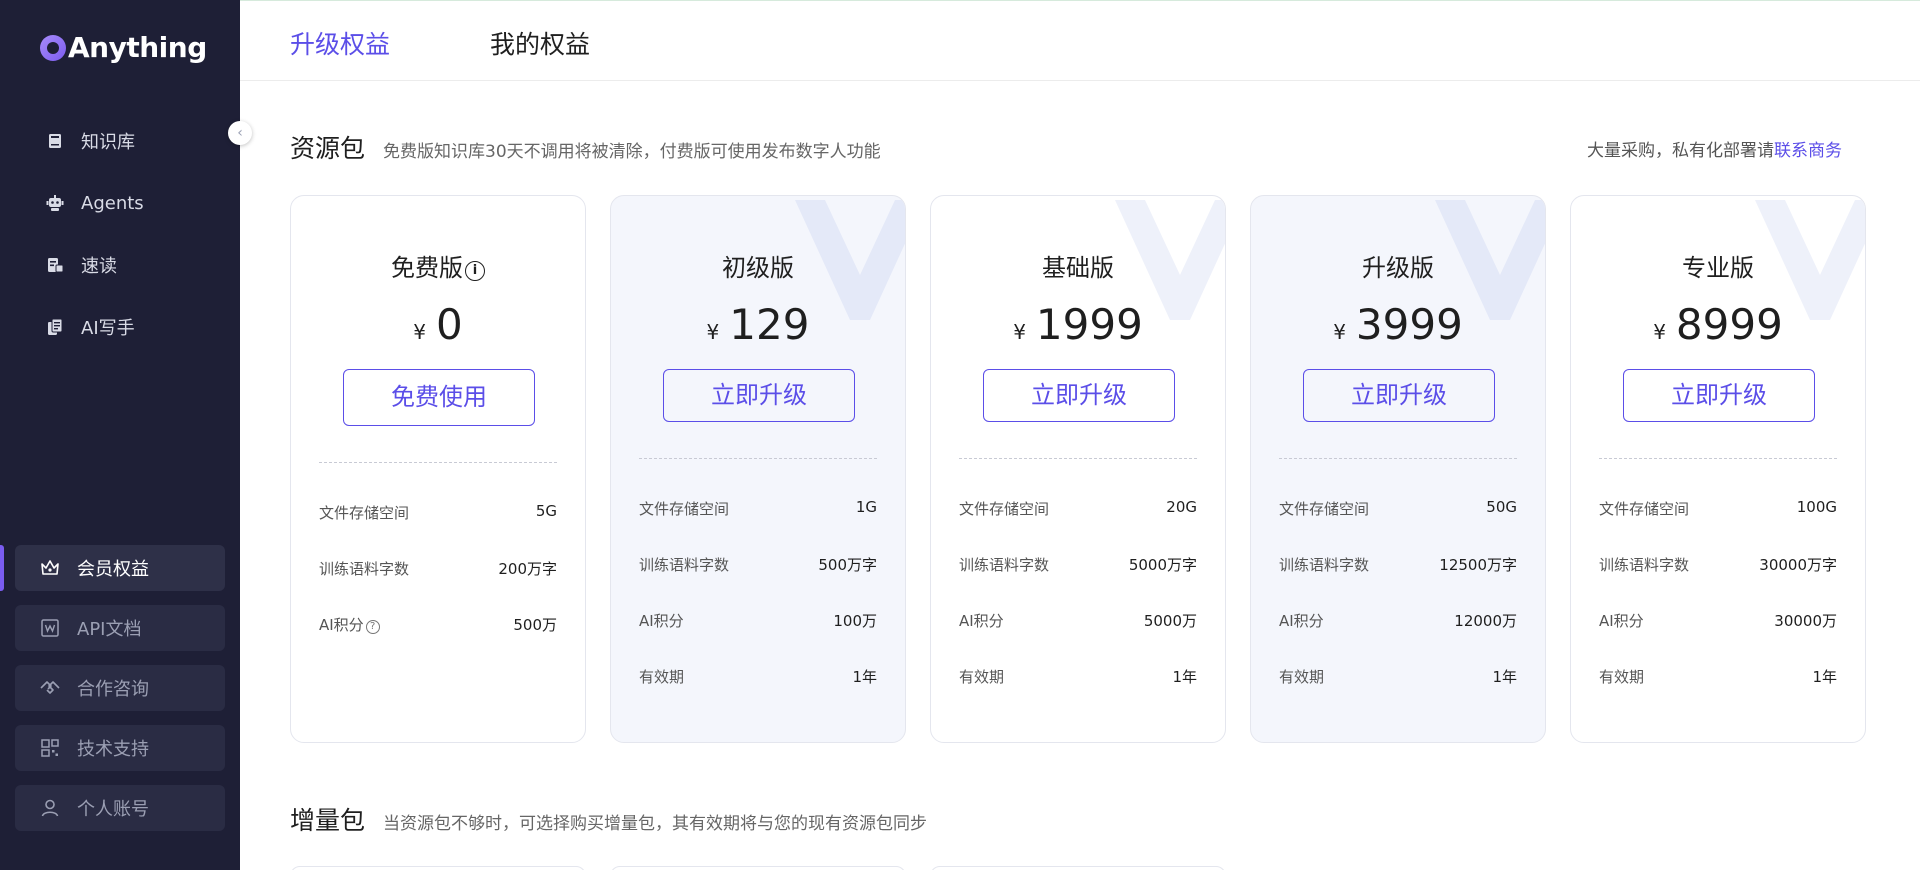  What do you see at coordinates (120, 327) in the screenshot?
I see `sidebar-item-ai-writer: AI写手` at bounding box center [120, 327].